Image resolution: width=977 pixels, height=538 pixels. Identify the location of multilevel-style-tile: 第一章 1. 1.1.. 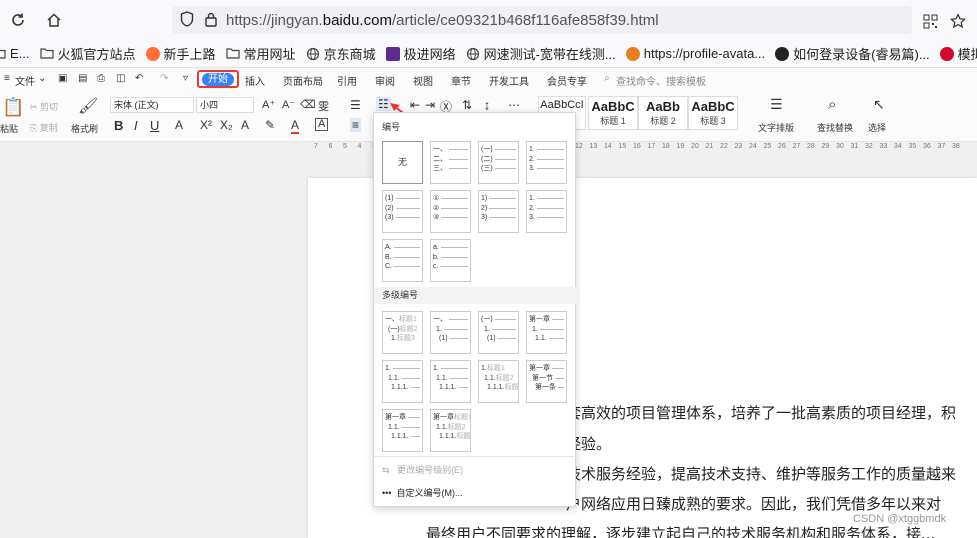
(546, 332).